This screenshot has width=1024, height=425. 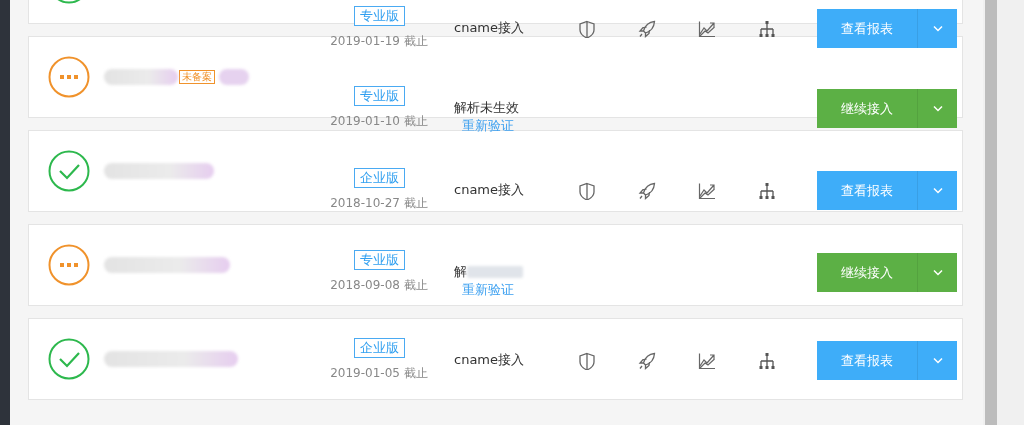 What do you see at coordinates (460, 272) in the screenshot?
I see `access-status: 解` at bounding box center [460, 272].